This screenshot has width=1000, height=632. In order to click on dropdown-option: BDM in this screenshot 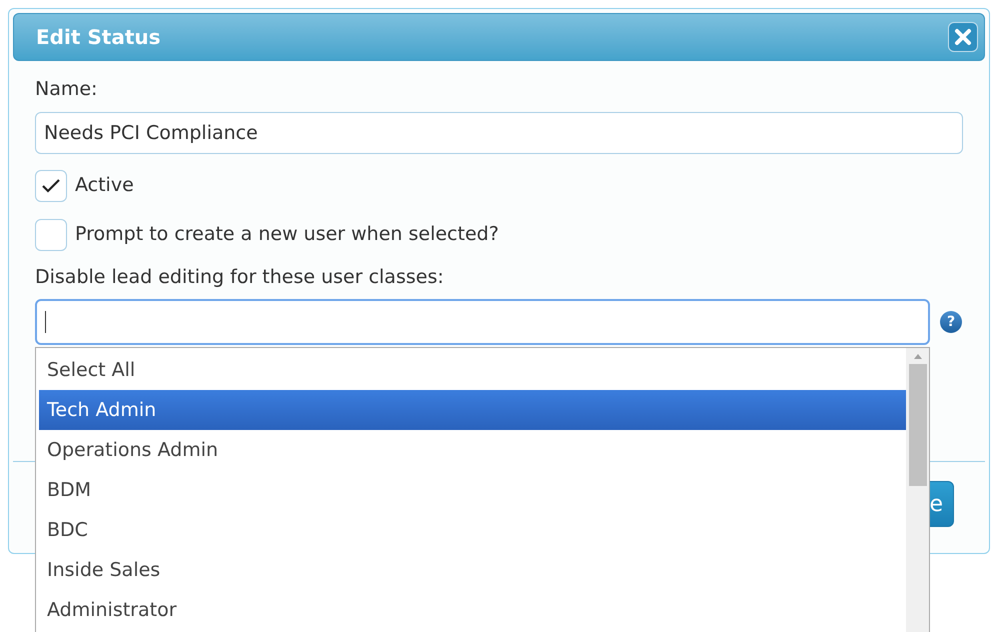, I will do `click(472, 490)`.